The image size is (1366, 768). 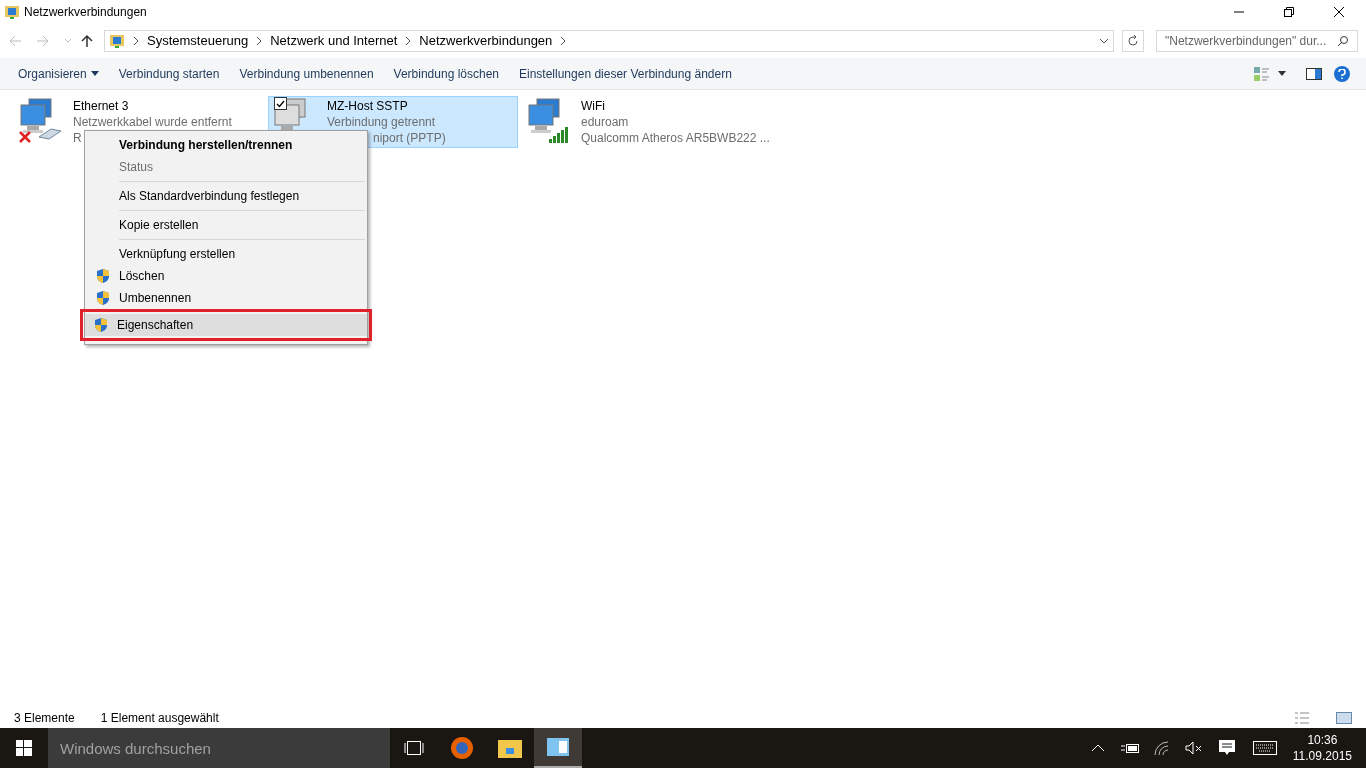 I want to click on window-icon, so click(x=558, y=747).